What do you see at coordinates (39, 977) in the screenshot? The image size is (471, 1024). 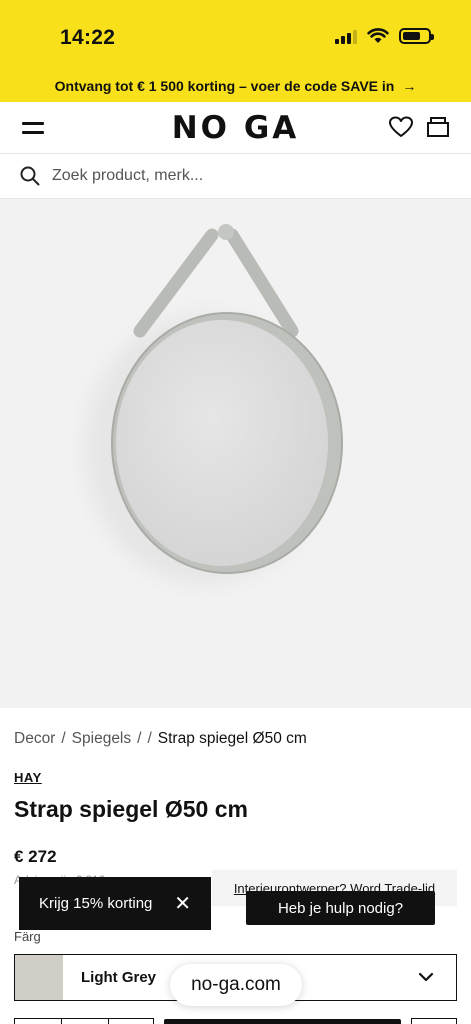 I see `color-swatch` at bounding box center [39, 977].